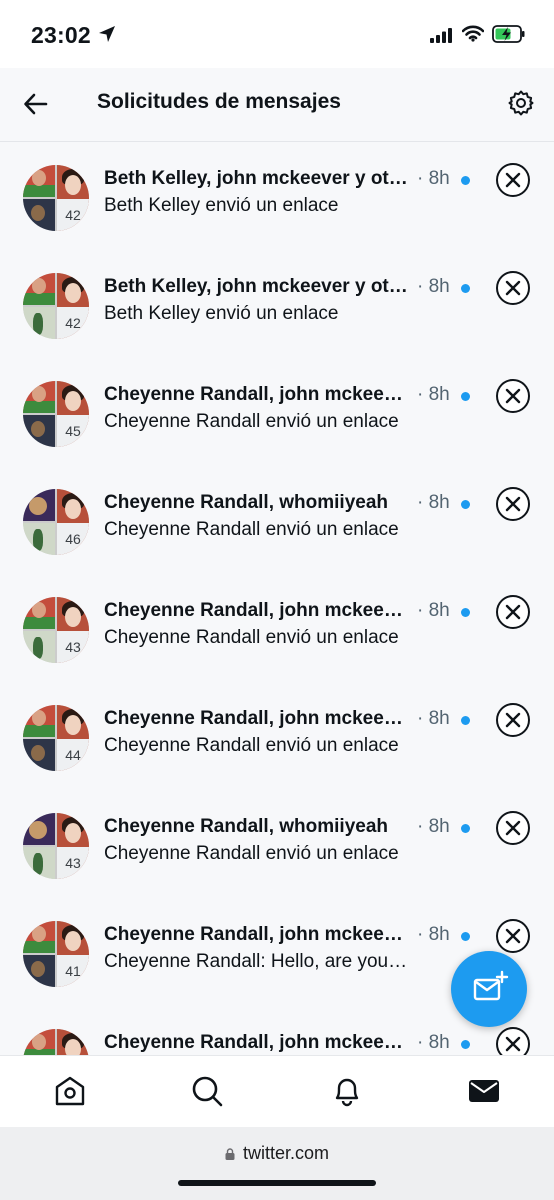 The image size is (554, 1200). I want to click on participant-count: 44, so click(73, 755).